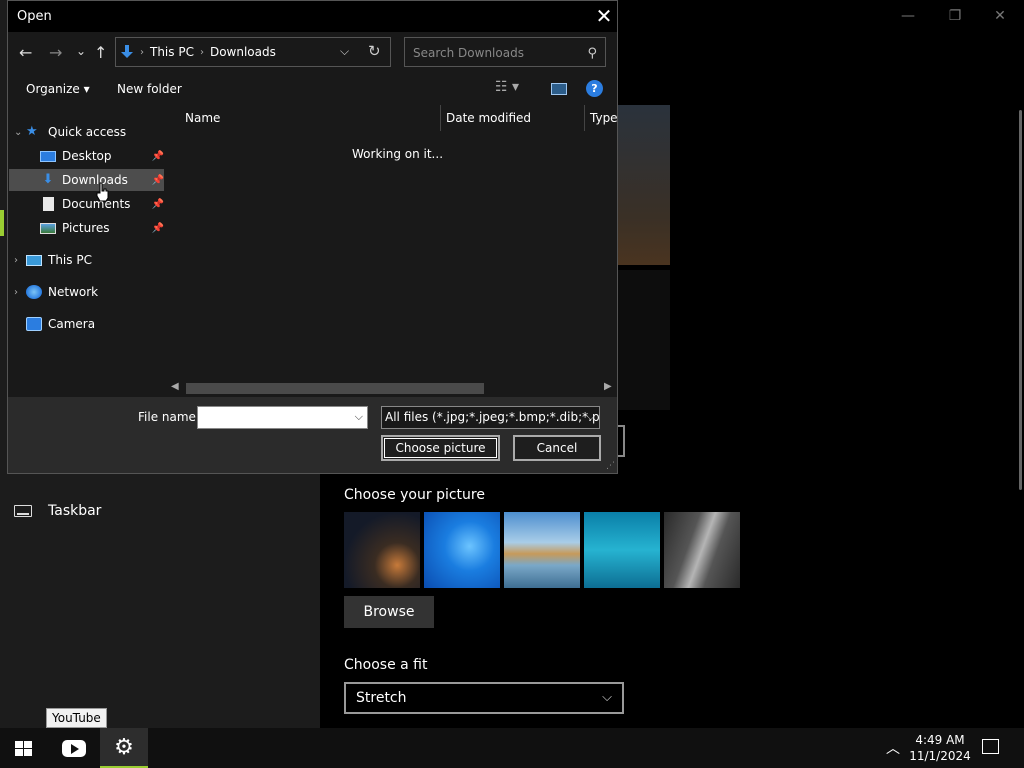 The image size is (1024, 768). Describe the element at coordinates (908, 16) in the screenshot. I see `minimize-button: —` at that location.